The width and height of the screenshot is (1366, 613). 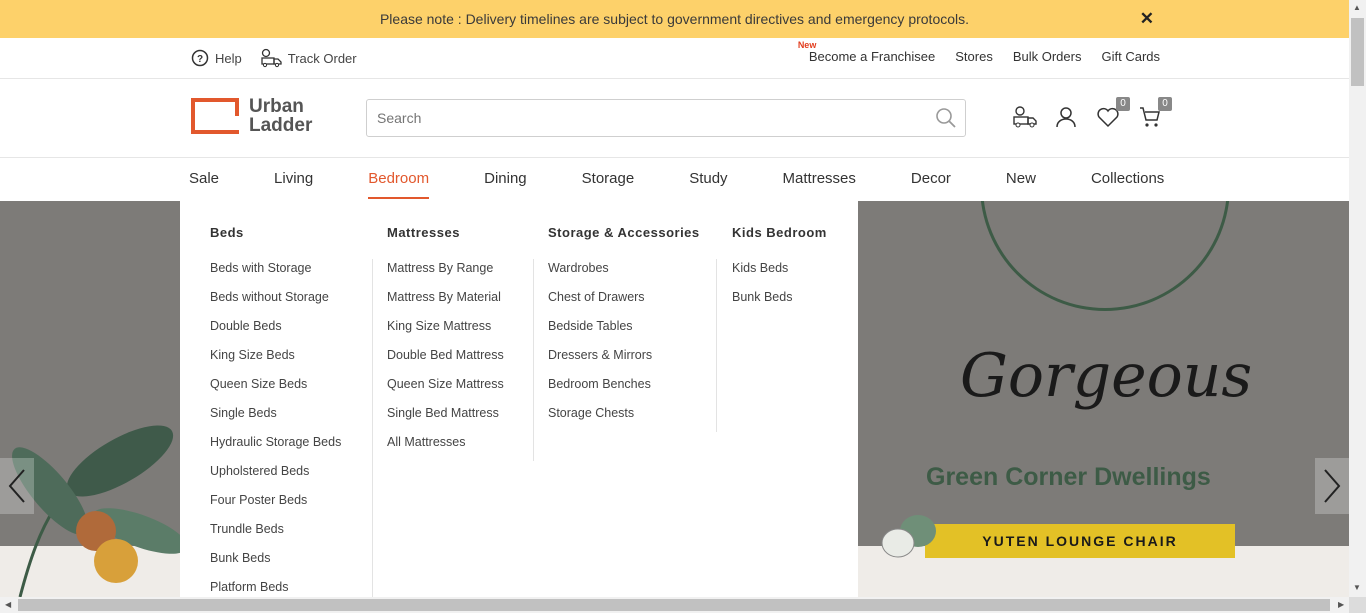 I want to click on menu-link: Hydraulic Storage Beds, so click(x=275, y=449).